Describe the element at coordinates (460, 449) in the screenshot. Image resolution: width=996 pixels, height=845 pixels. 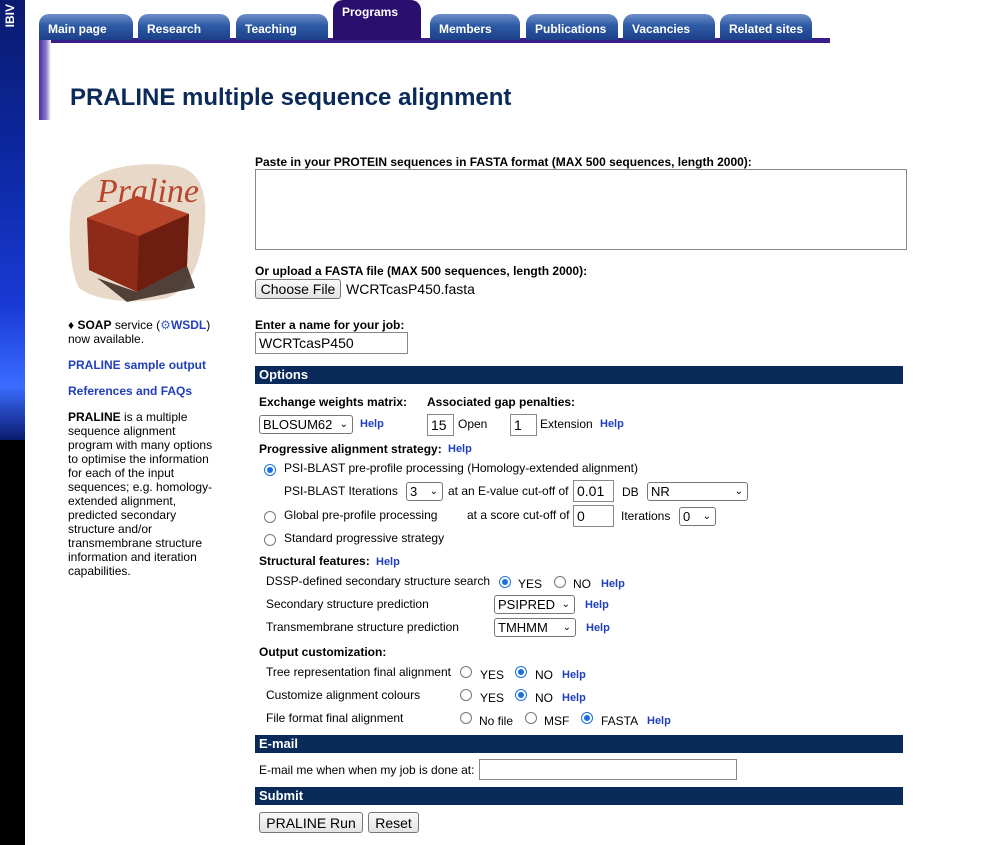
I see `strategy-help-link: Help` at that location.